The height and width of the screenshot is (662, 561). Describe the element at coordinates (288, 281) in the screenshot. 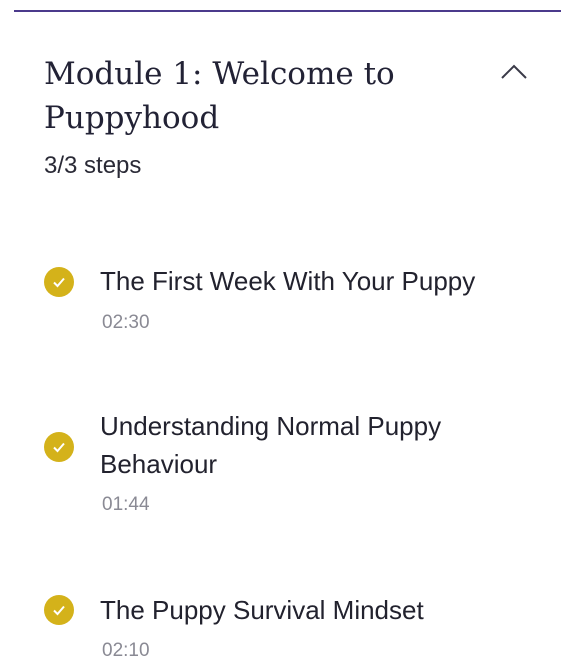

I see `lesson-title: The First Week With Your Puppy` at that location.